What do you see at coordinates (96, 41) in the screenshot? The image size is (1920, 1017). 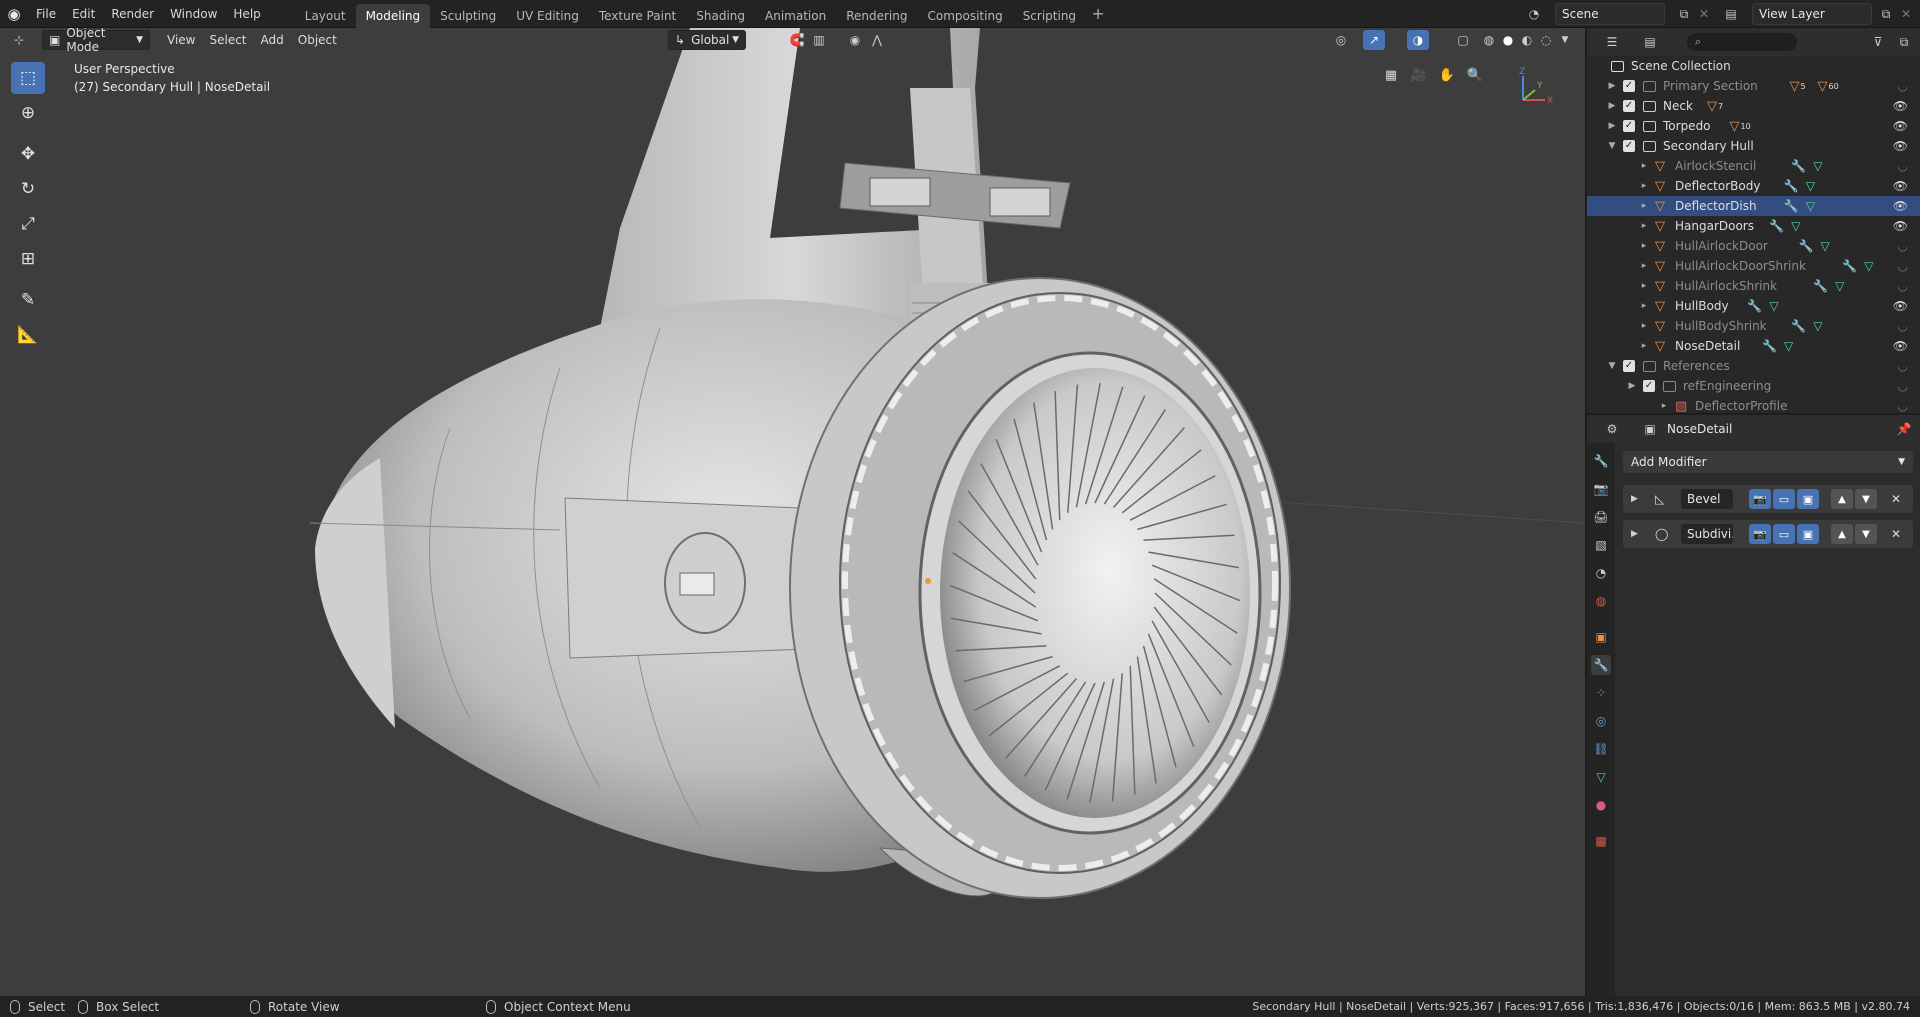 I see `mode-dropdown: ▣ Object Mode ▼` at bounding box center [96, 41].